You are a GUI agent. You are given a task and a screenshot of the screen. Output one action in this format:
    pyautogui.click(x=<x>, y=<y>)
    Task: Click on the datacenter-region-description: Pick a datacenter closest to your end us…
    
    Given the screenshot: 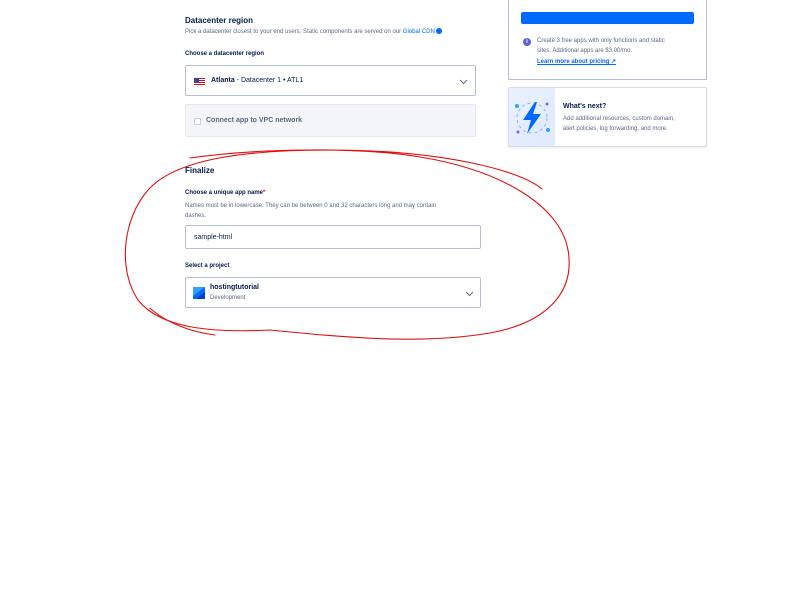 What is the action you would take?
    pyautogui.click(x=335, y=32)
    